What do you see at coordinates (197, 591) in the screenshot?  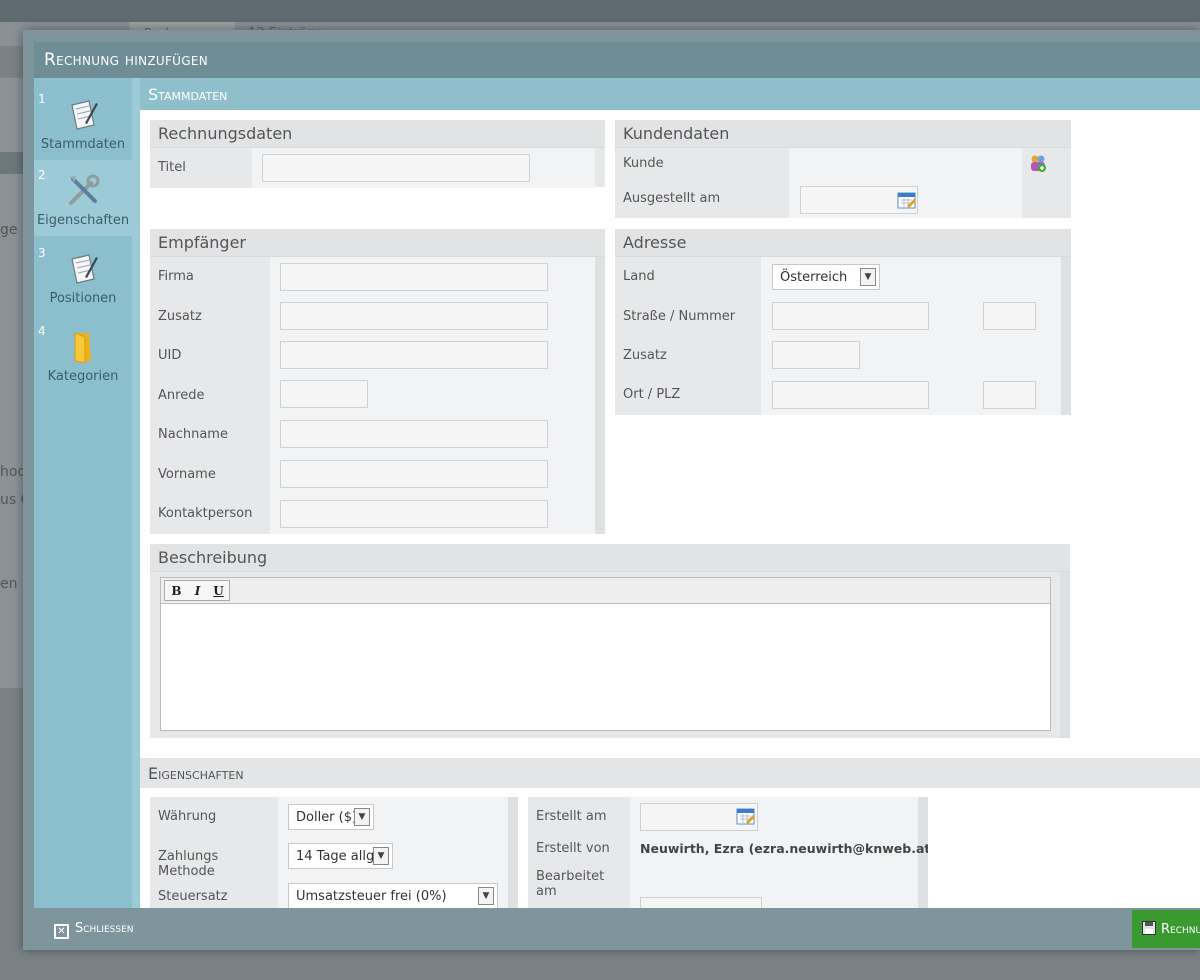 I see `italic-button: I` at bounding box center [197, 591].